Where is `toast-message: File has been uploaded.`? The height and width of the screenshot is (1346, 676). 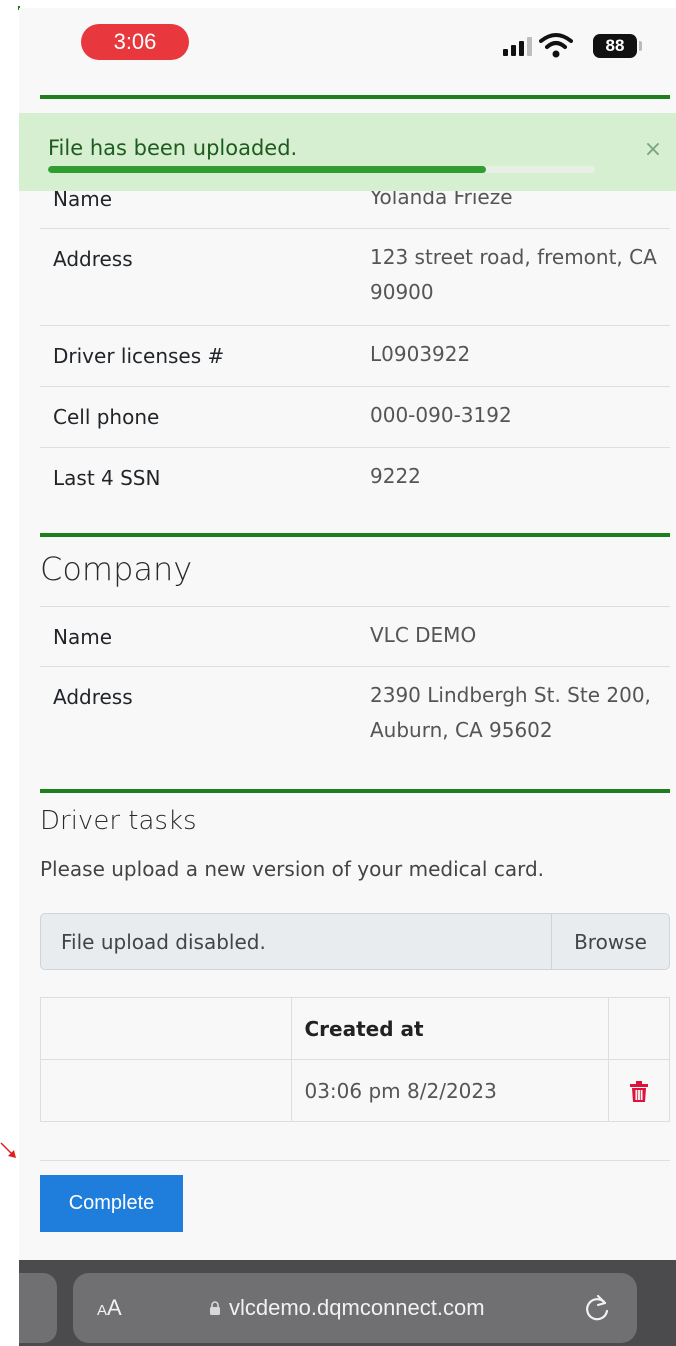
toast-message: File has been uploaded. is located at coordinates (173, 148).